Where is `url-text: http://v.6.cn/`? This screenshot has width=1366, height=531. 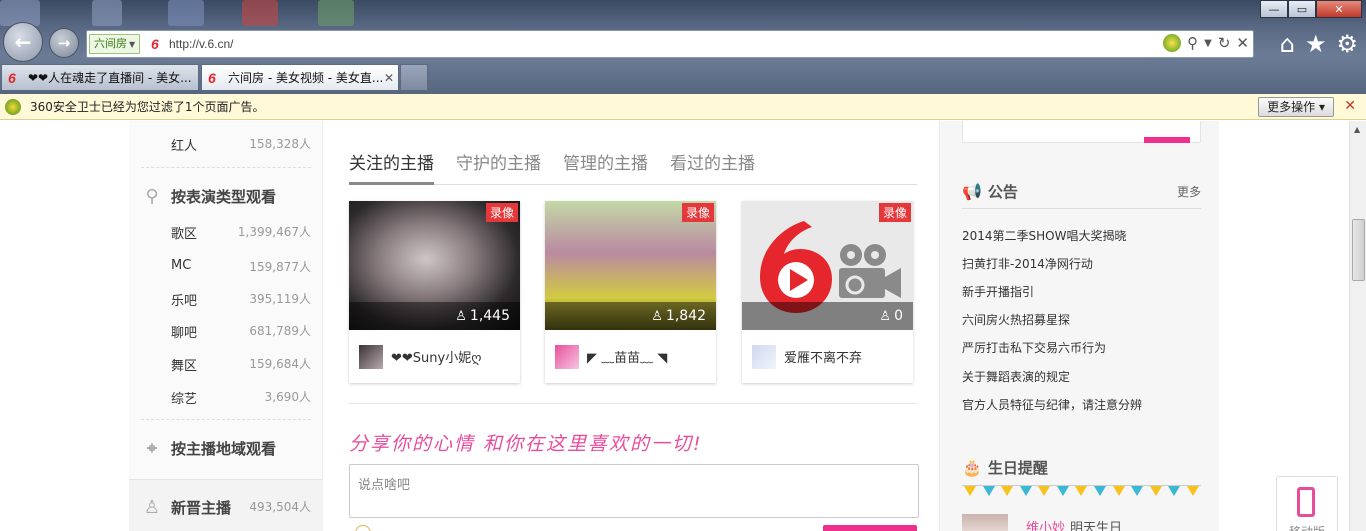 url-text: http://v.6.cn/ is located at coordinates (201, 44).